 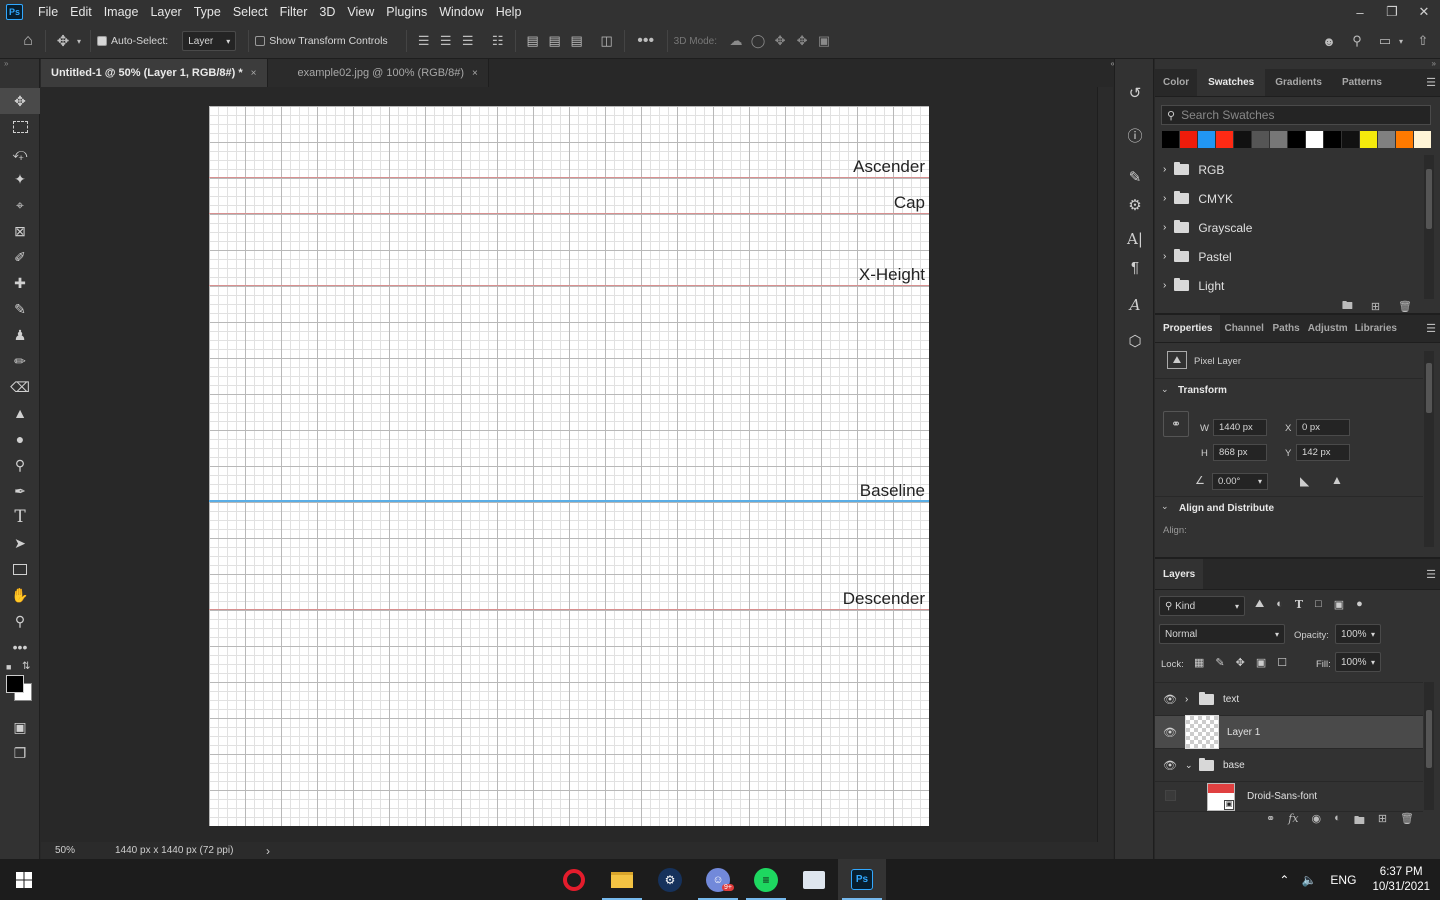 What do you see at coordinates (260, 41) in the screenshot?
I see `show-transform-checkbox` at bounding box center [260, 41].